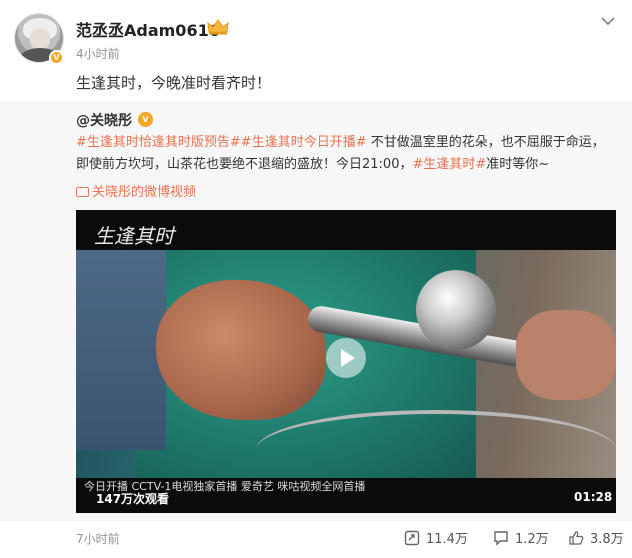  Describe the element at coordinates (98, 538) in the screenshot. I see `original-time: 7小时前` at that location.